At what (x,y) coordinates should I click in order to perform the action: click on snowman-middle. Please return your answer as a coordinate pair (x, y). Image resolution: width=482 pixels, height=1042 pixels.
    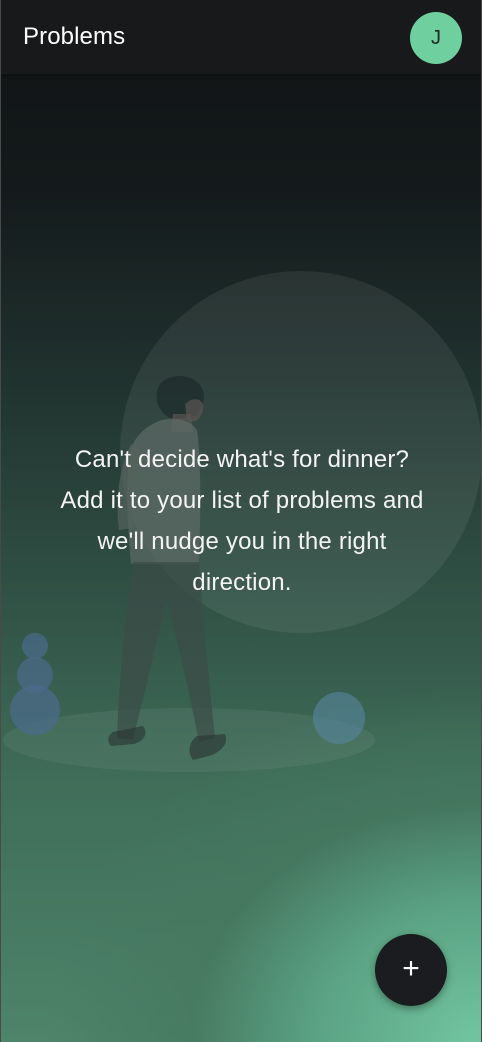
    Looking at the image, I should click on (35, 675).